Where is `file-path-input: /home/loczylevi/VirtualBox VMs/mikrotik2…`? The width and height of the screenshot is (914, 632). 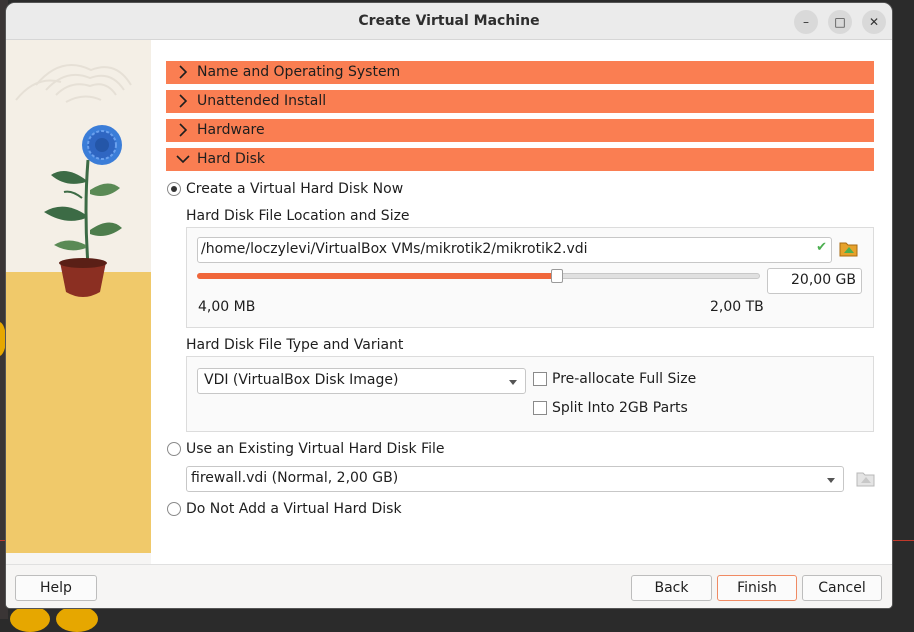
file-path-input: /home/loczylevi/VirtualBox VMs/mikrotik2… is located at coordinates (514, 250).